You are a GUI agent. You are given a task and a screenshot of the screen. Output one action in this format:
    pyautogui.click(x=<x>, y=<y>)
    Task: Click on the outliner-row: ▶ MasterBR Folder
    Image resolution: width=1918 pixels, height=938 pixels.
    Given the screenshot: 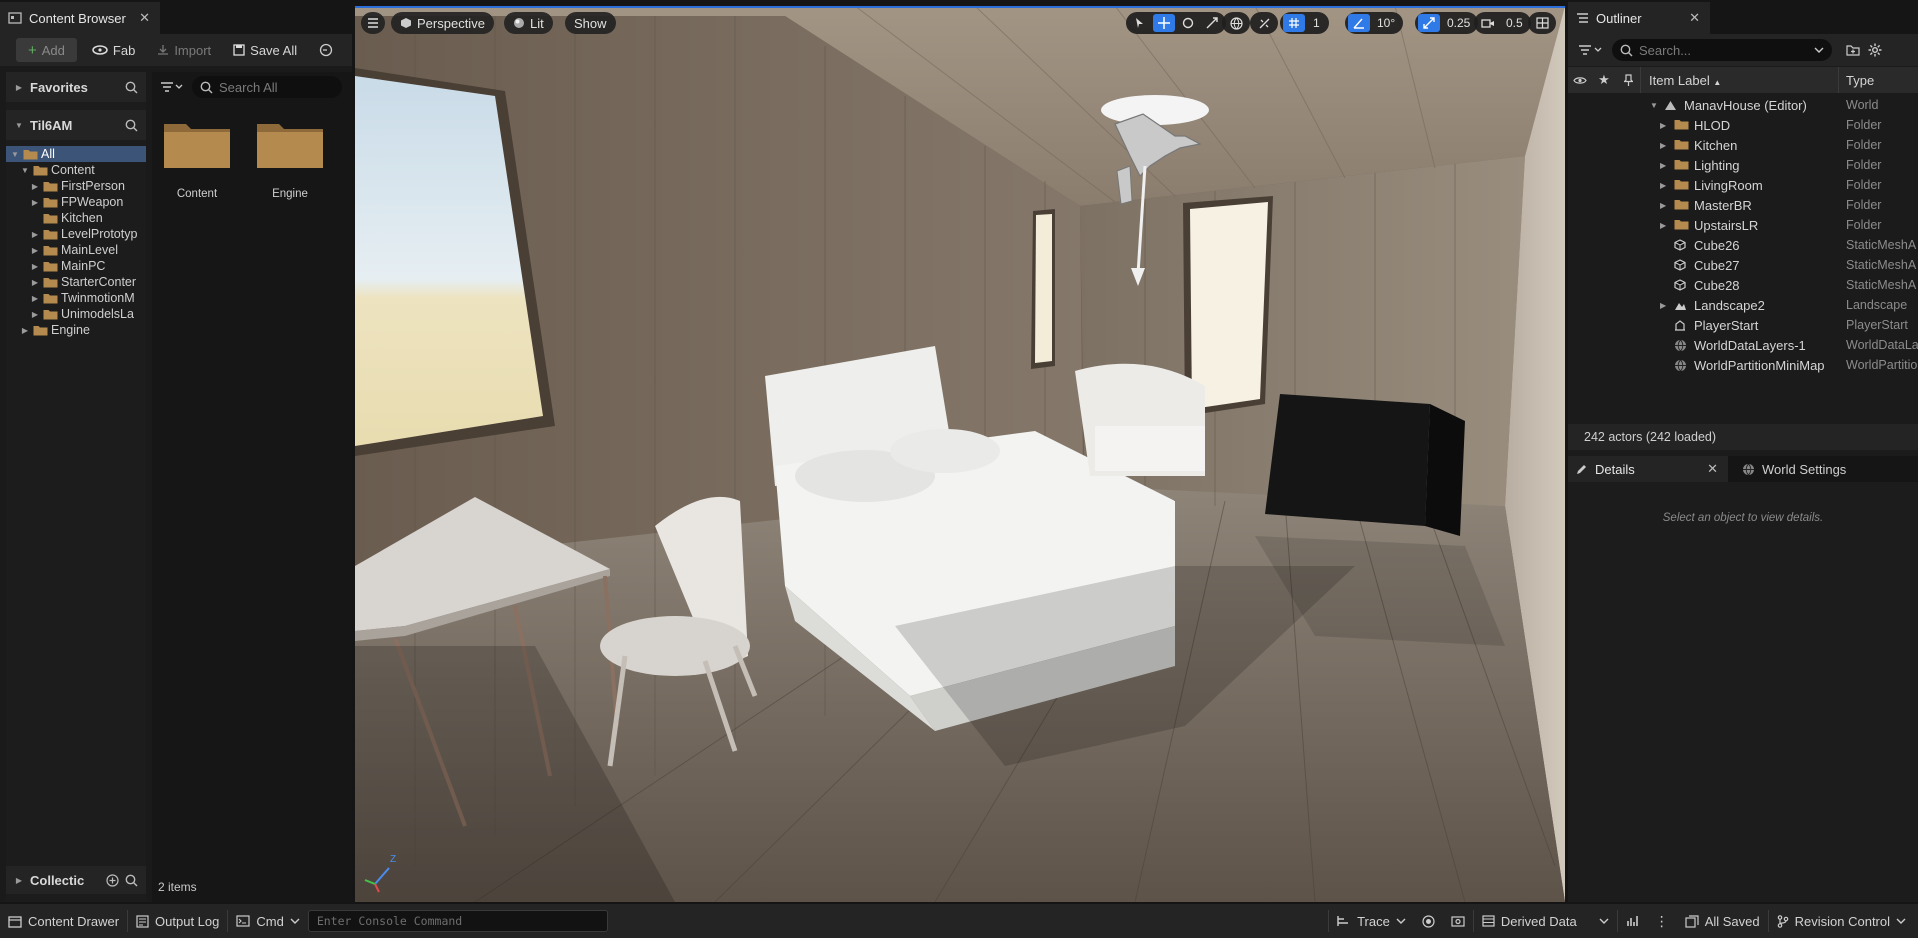 What is the action you would take?
    pyautogui.click(x=1743, y=205)
    